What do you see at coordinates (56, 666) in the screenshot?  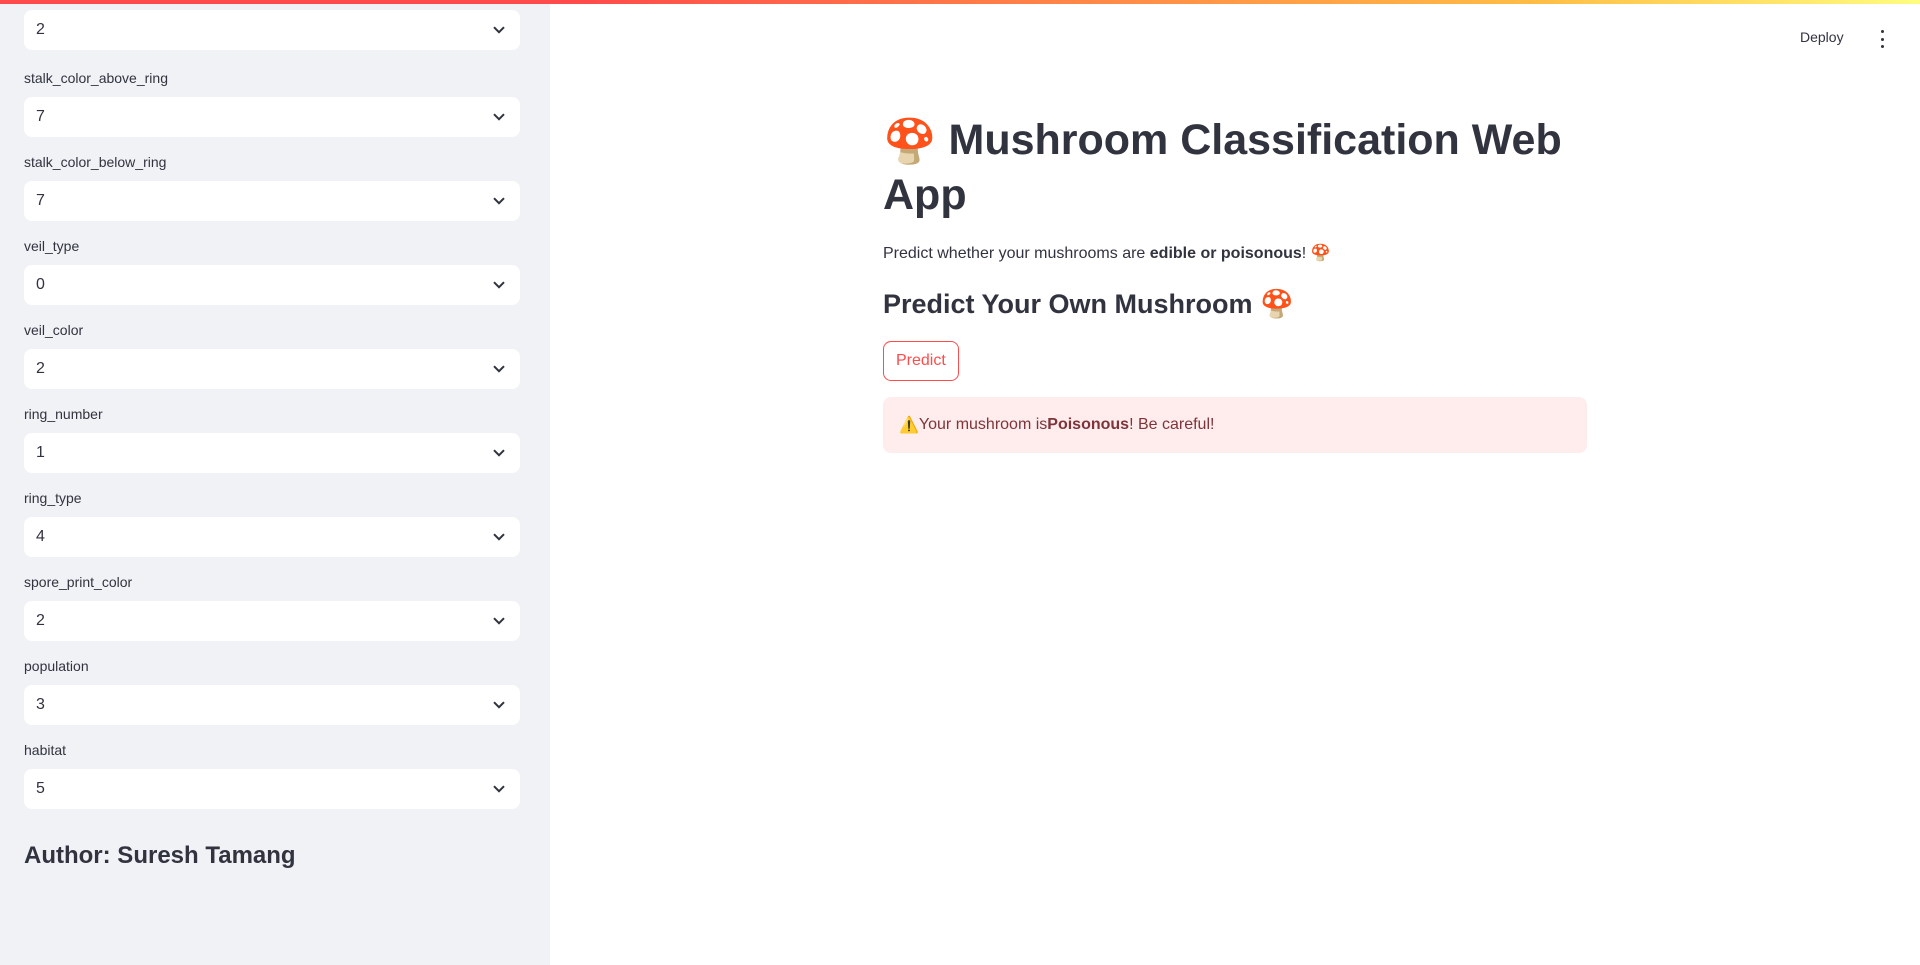 I see `field-label: population` at bounding box center [56, 666].